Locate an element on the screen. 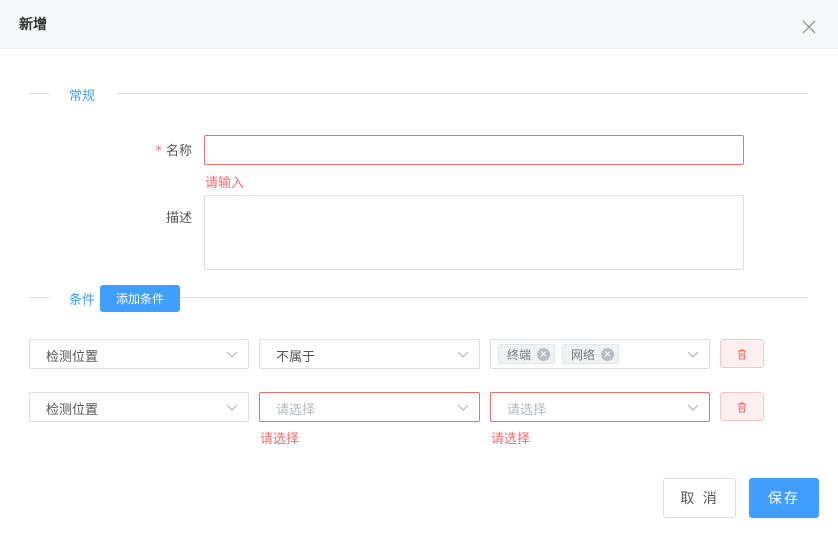 Image resolution: width=838 pixels, height=533 pixels. value-error: 请选择 is located at coordinates (511, 439).